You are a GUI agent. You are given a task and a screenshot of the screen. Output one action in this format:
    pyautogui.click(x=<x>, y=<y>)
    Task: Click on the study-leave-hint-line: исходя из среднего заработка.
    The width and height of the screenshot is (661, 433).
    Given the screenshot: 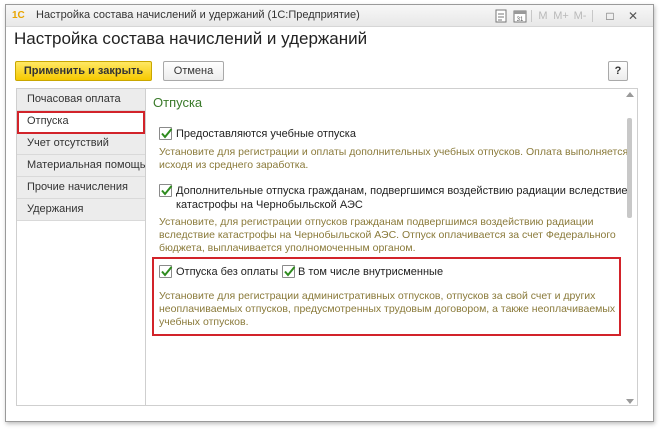 What is the action you would take?
    pyautogui.click(x=234, y=165)
    